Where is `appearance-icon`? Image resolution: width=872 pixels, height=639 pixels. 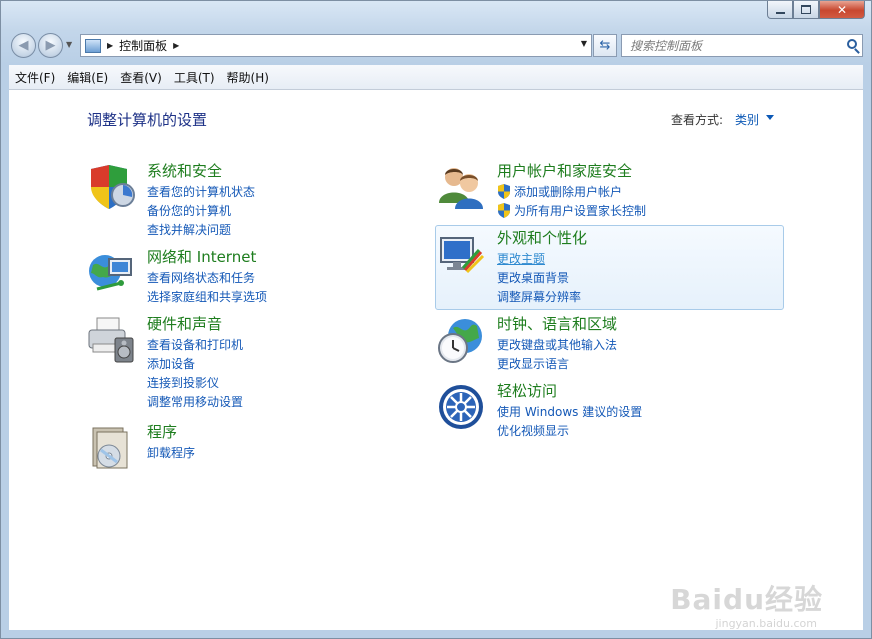
appearance-icon is located at coordinates (461, 254).